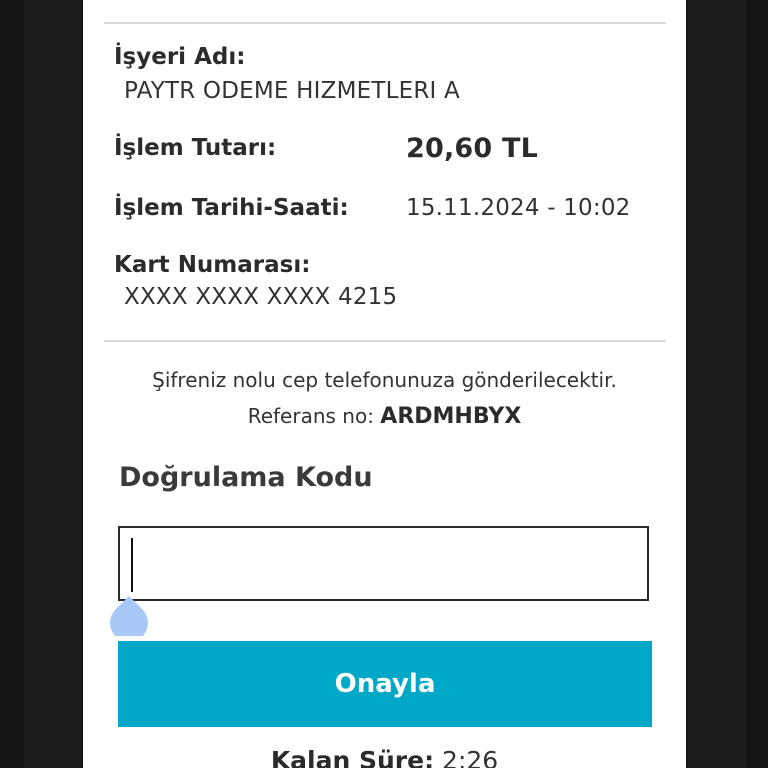  What do you see at coordinates (518, 208) in the screenshot?
I see `datetime-value: 15.11.2024 - 10:02` at bounding box center [518, 208].